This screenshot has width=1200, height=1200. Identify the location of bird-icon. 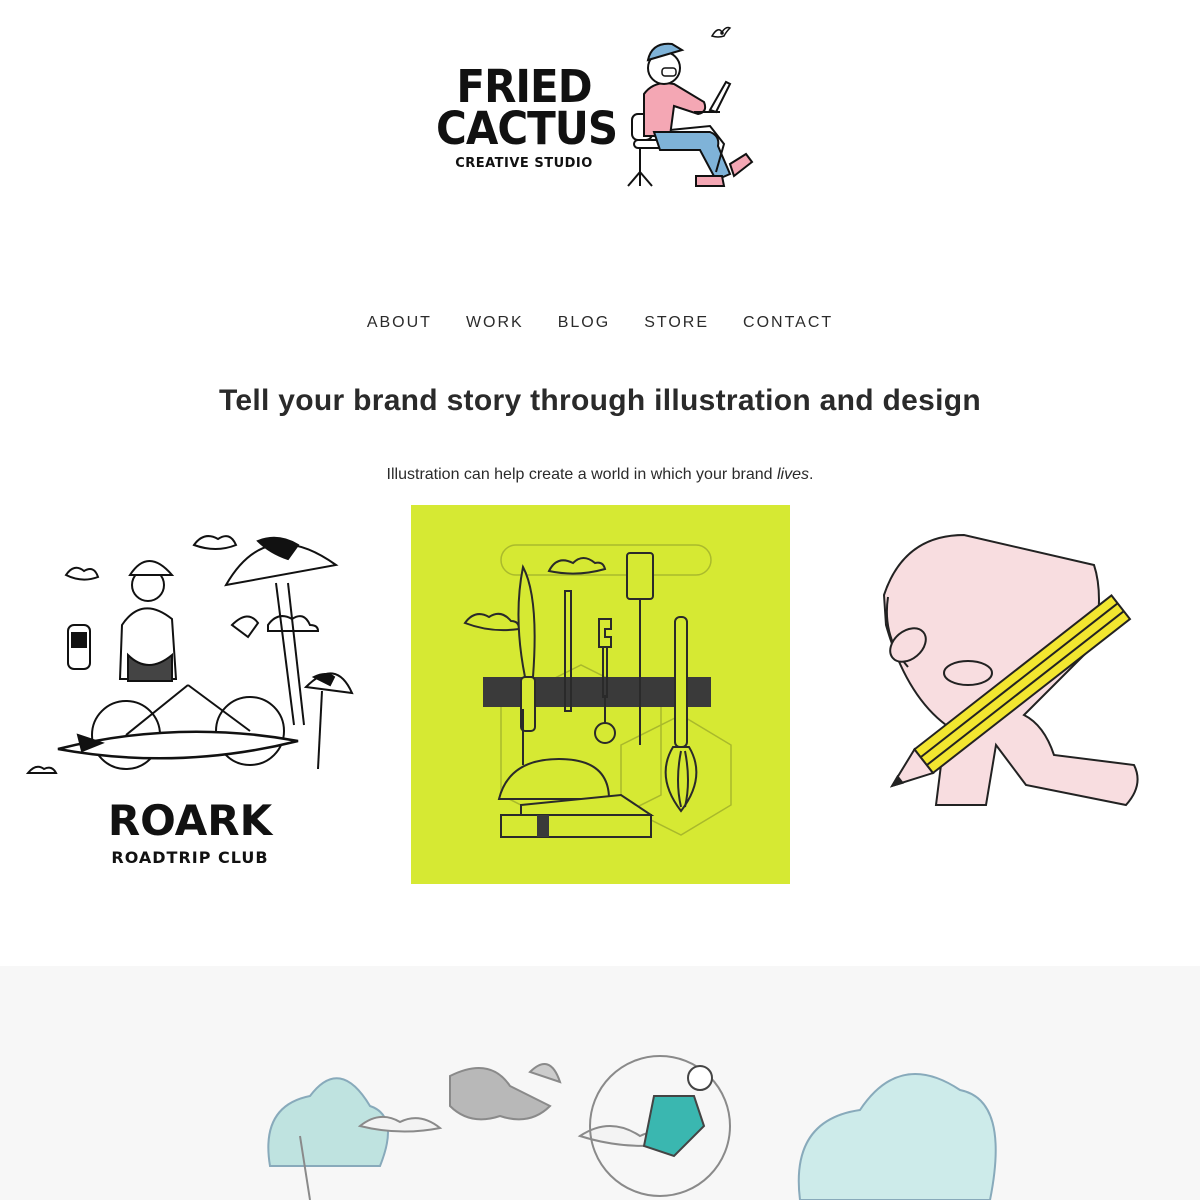
(721, 32).